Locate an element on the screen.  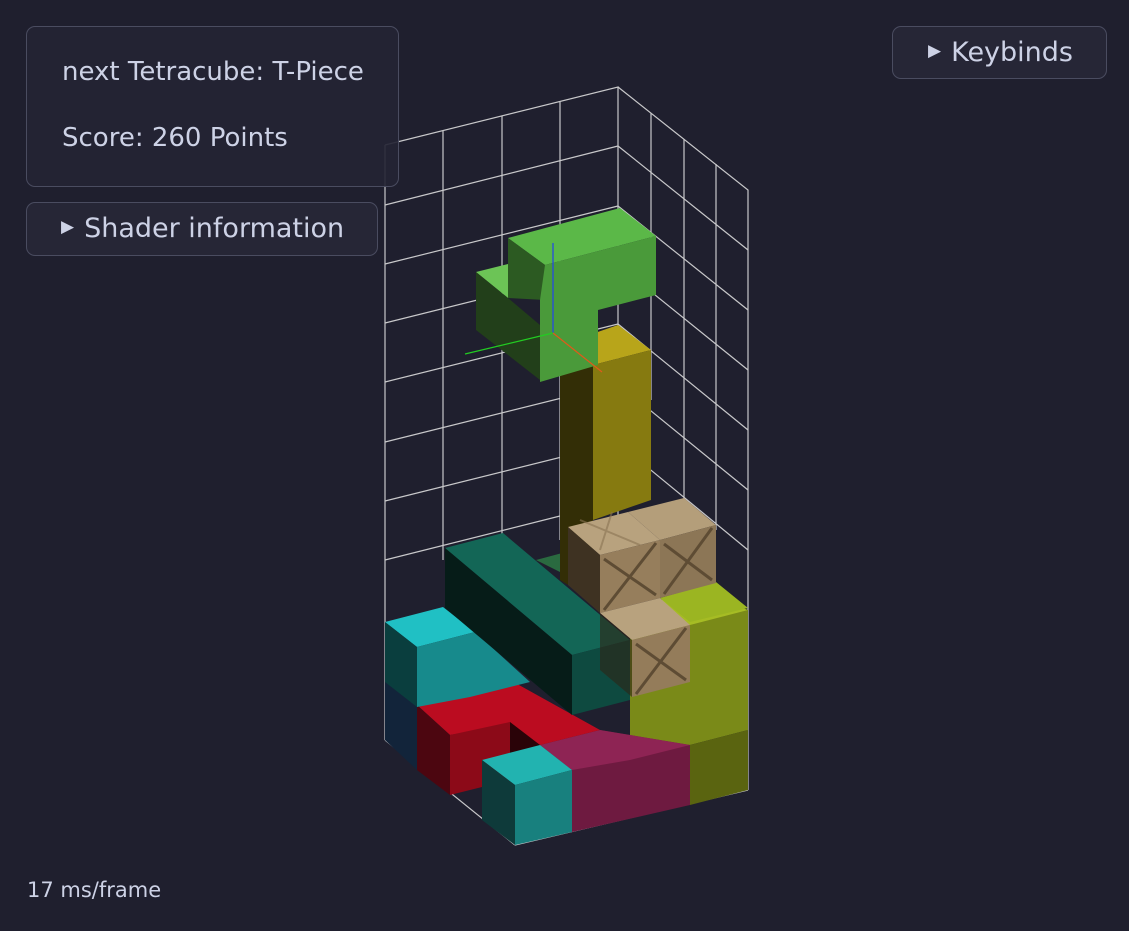
score-label: Score: 260 Points is located at coordinates (175, 138).